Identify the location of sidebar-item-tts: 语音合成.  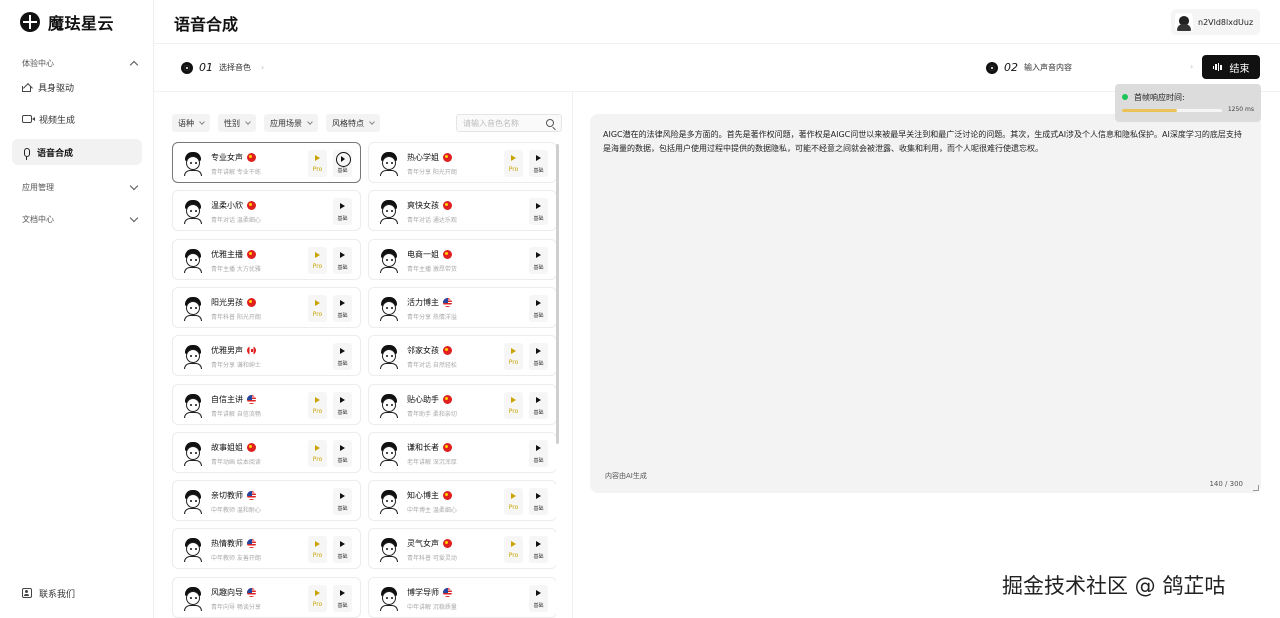
(77, 152).